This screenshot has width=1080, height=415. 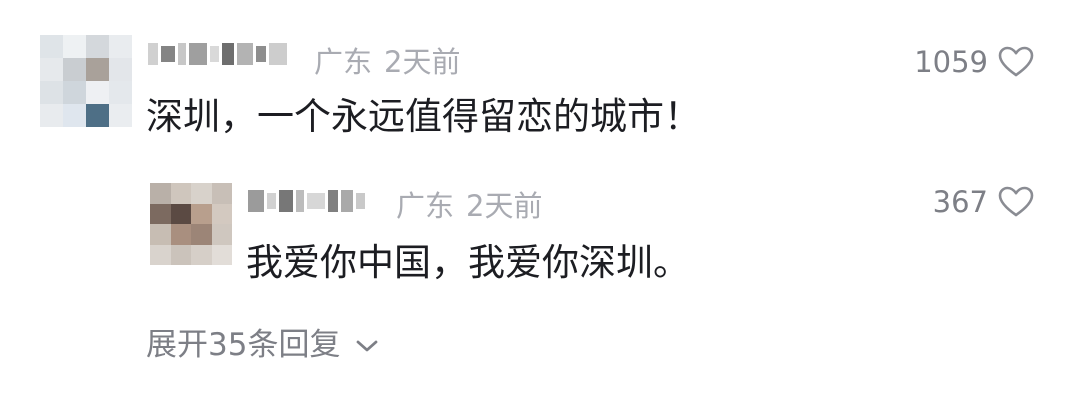 I want to click on reply-name-pixelated, so click(x=306, y=201).